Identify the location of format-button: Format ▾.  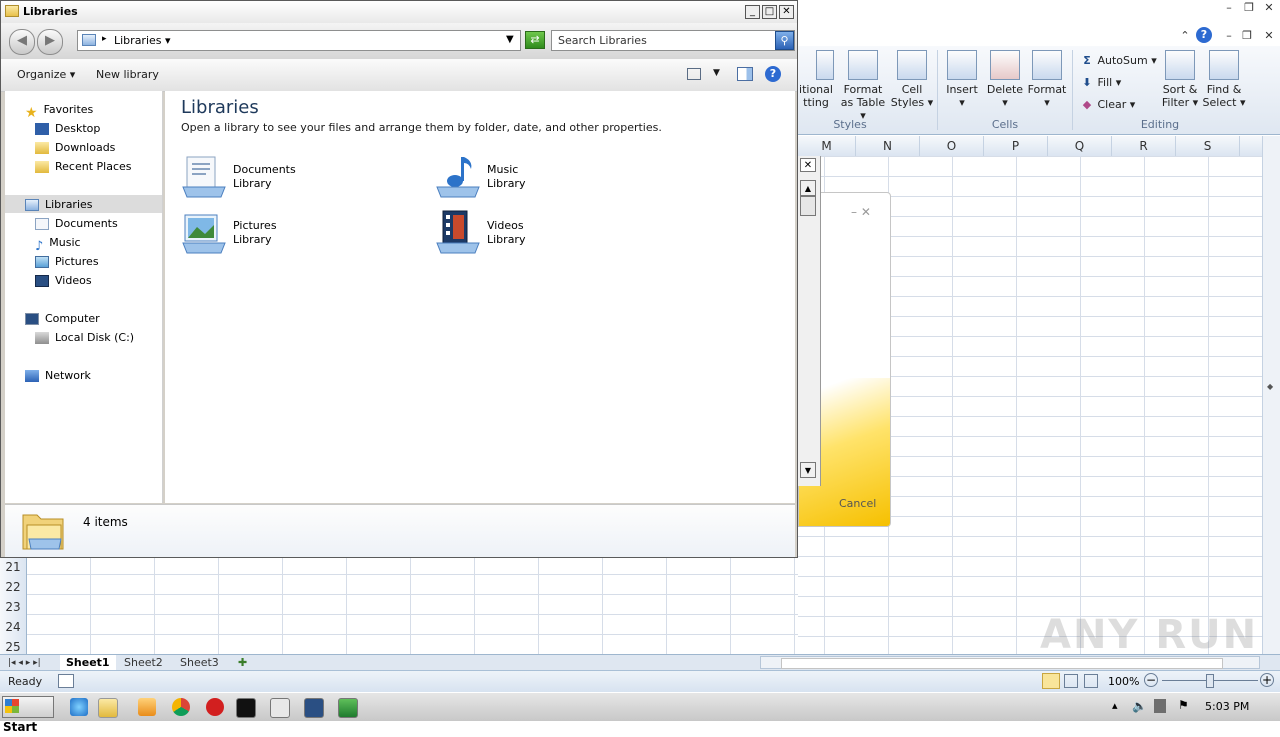
(1047, 79).